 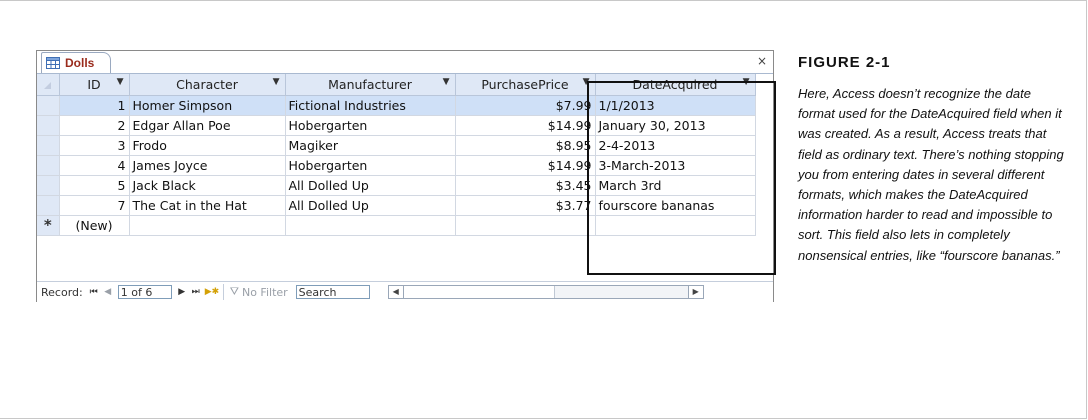 I want to click on document-tab-strip: Dolls ×, so click(x=405, y=62).